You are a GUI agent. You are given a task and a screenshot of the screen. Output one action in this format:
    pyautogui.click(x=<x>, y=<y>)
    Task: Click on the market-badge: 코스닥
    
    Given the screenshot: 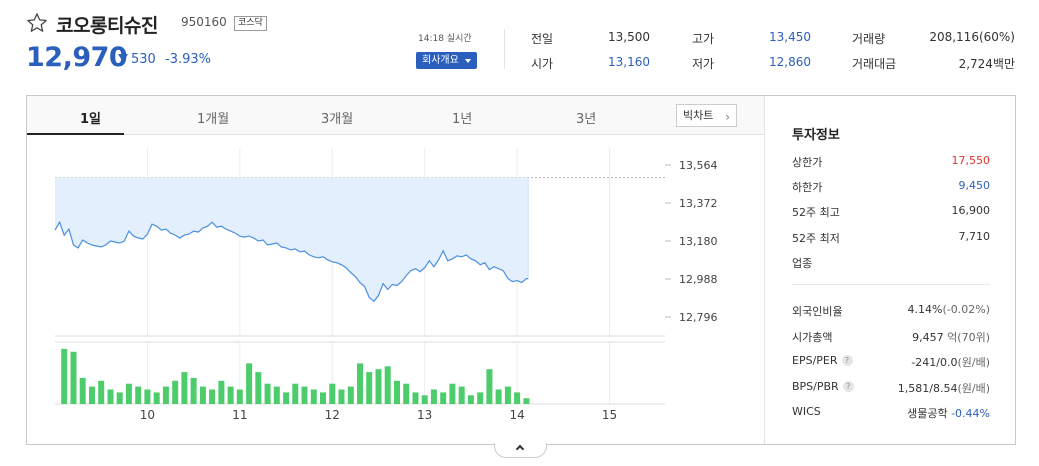 What is the action you would take?
    pyautogui.click(x=250, y=23)
    